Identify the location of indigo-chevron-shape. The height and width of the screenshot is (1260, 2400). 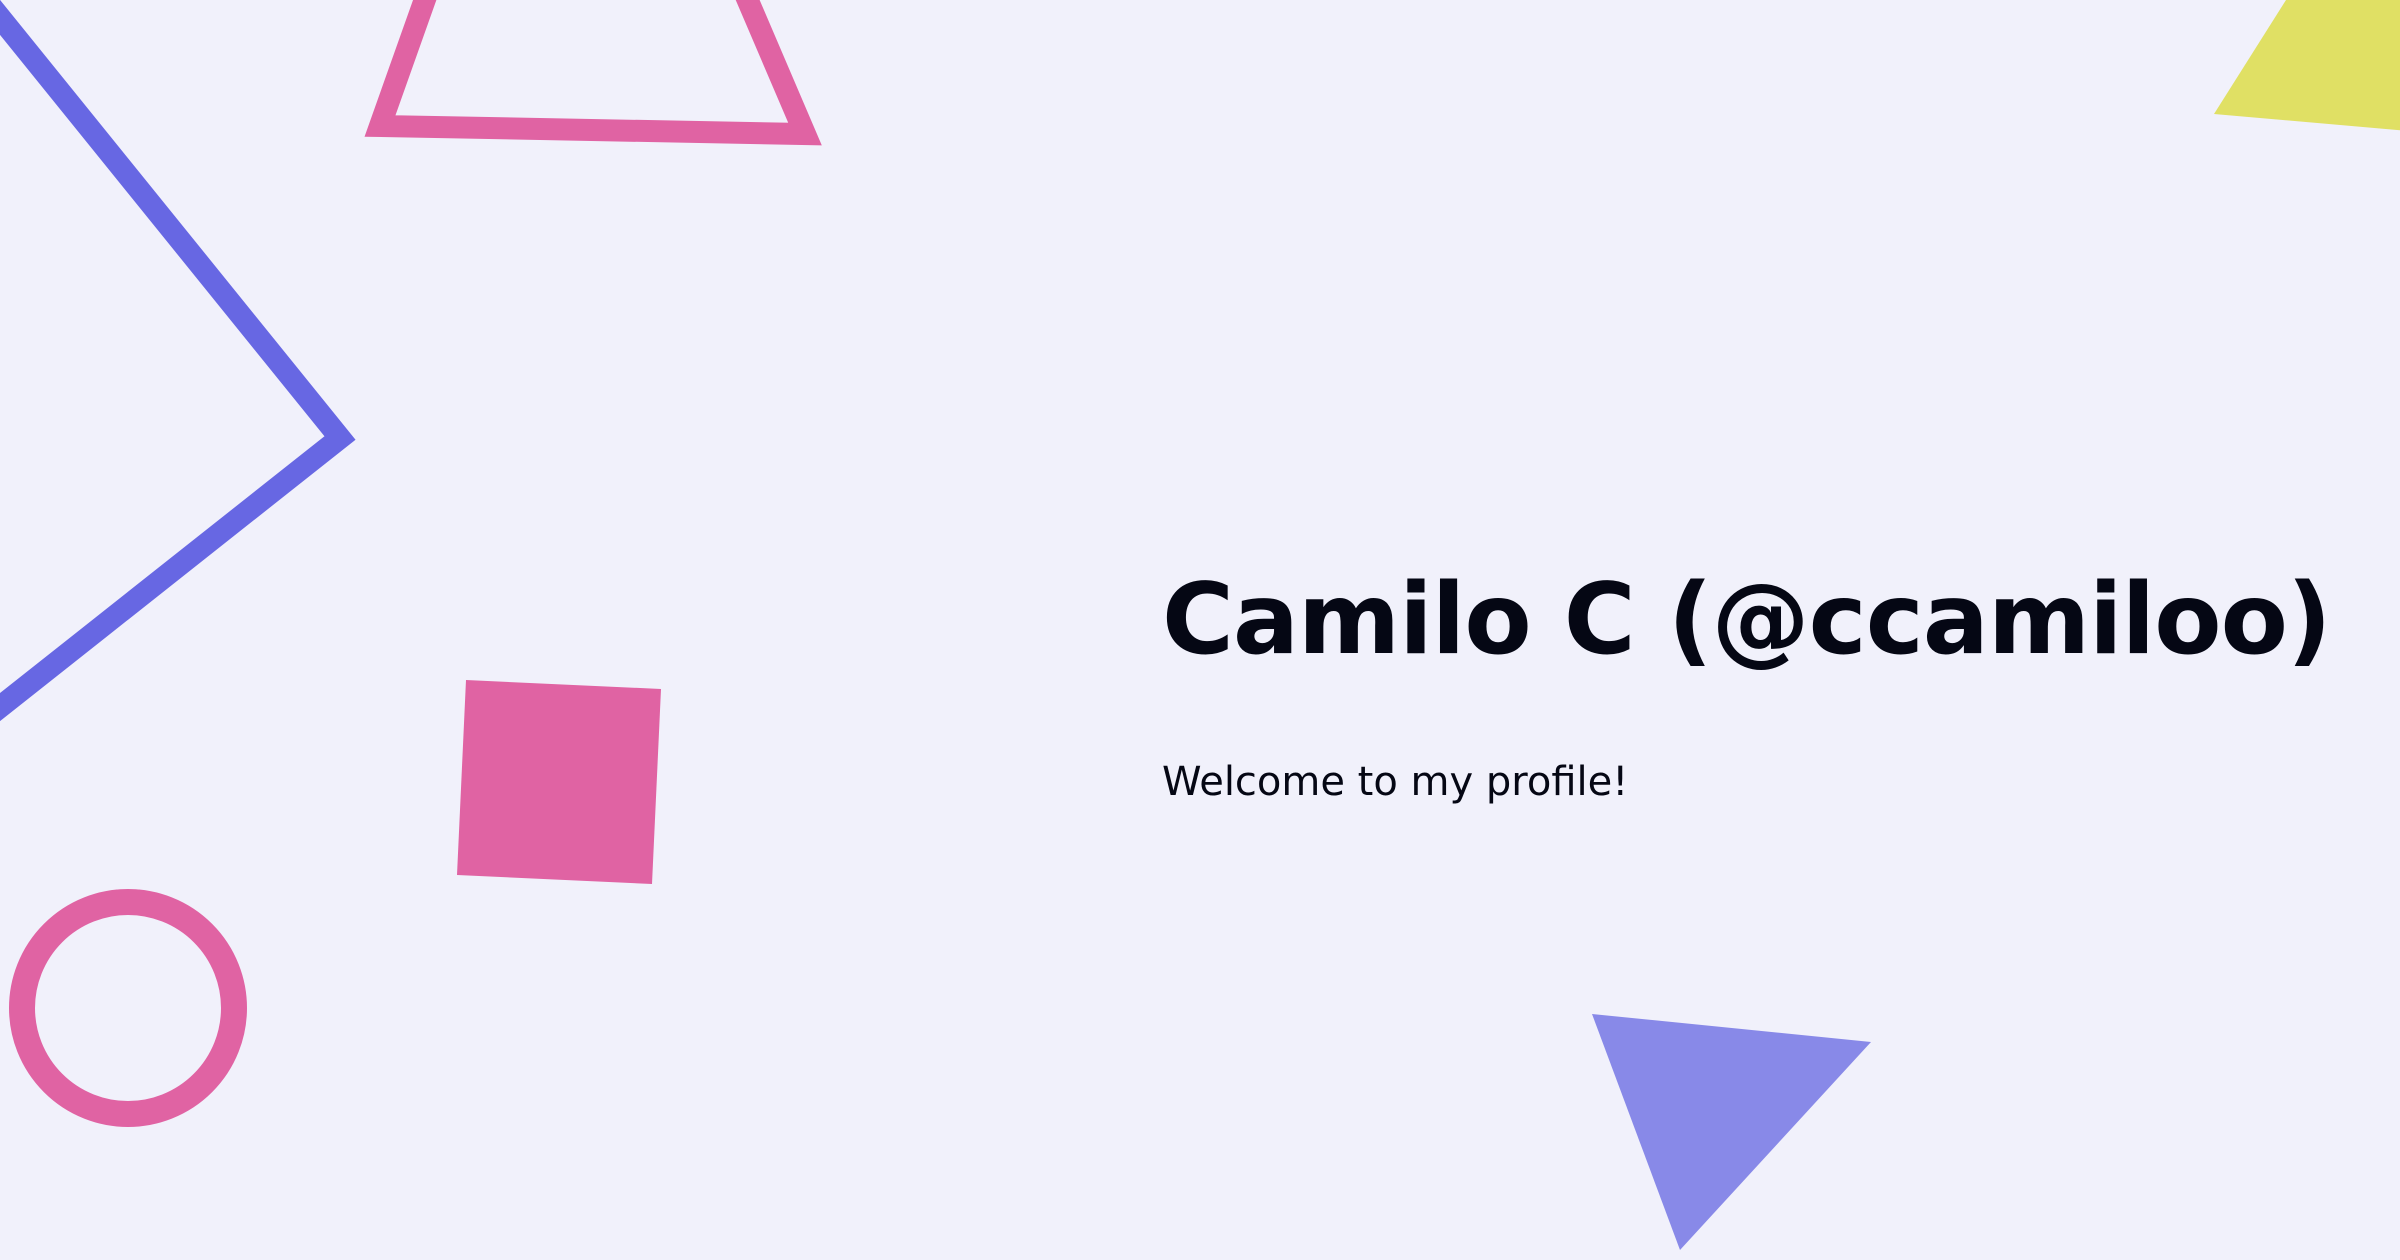
(178, 361).